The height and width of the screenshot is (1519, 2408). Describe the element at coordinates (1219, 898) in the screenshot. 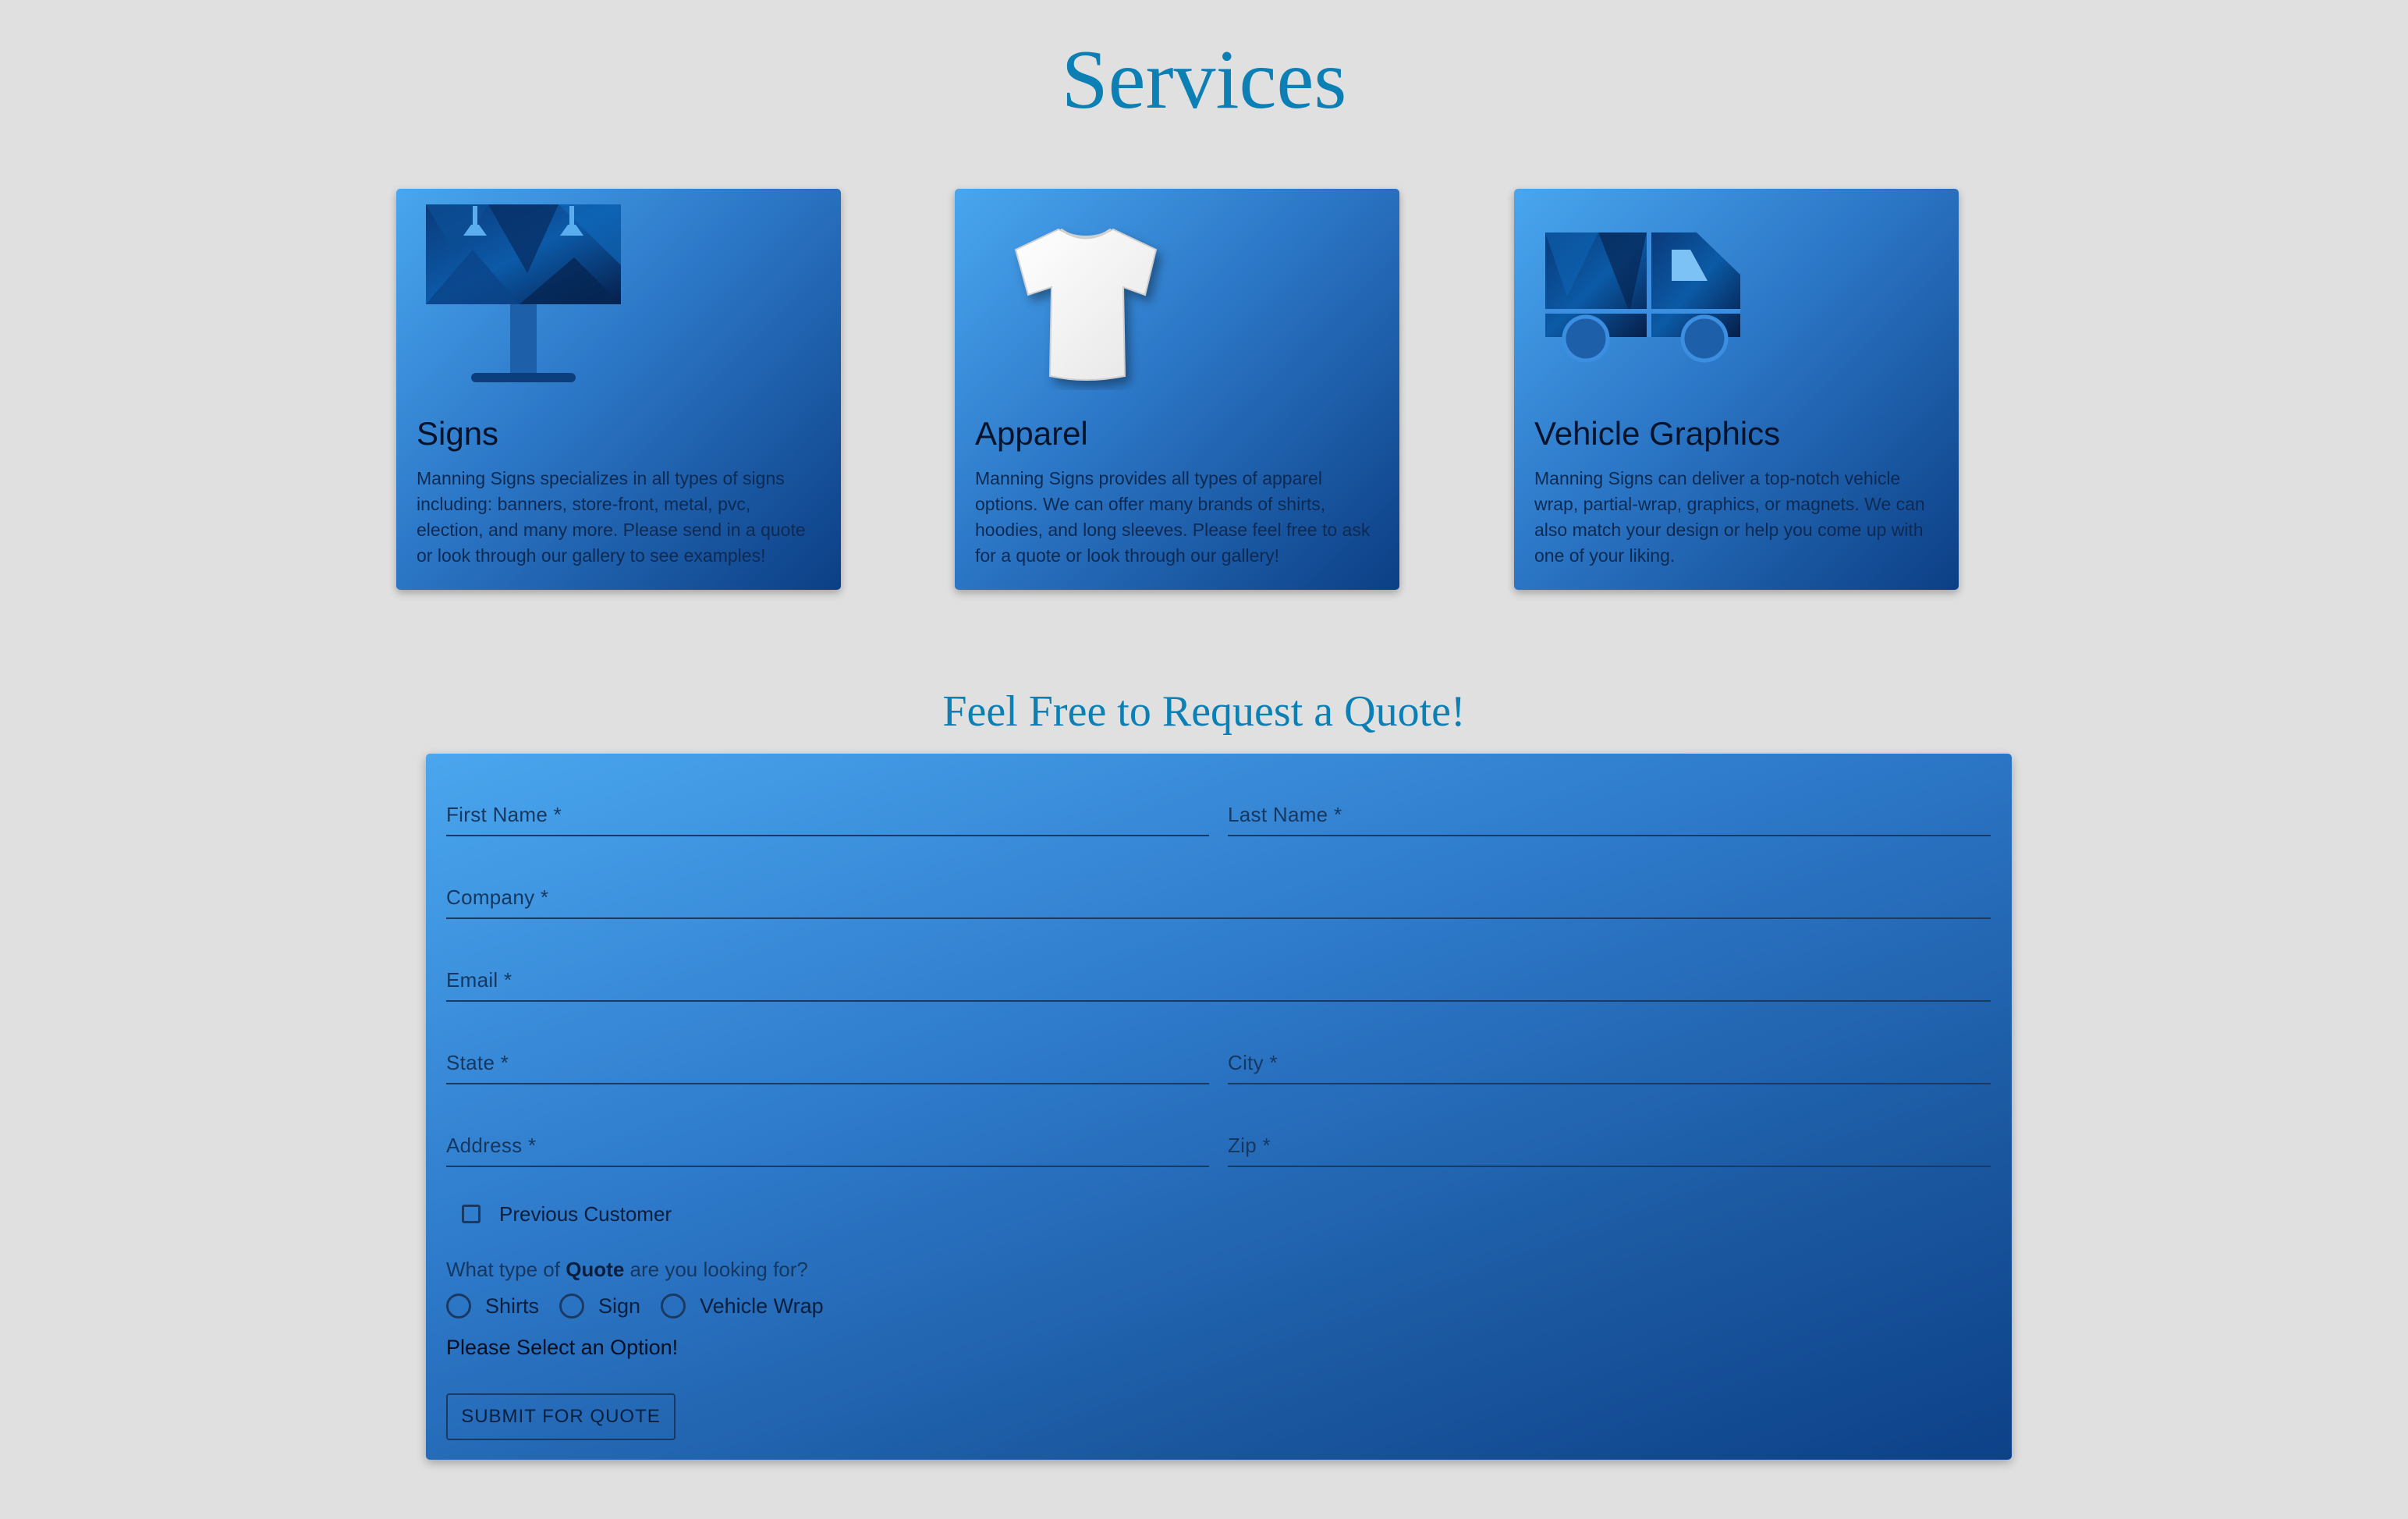

I see `company-input` at that location.